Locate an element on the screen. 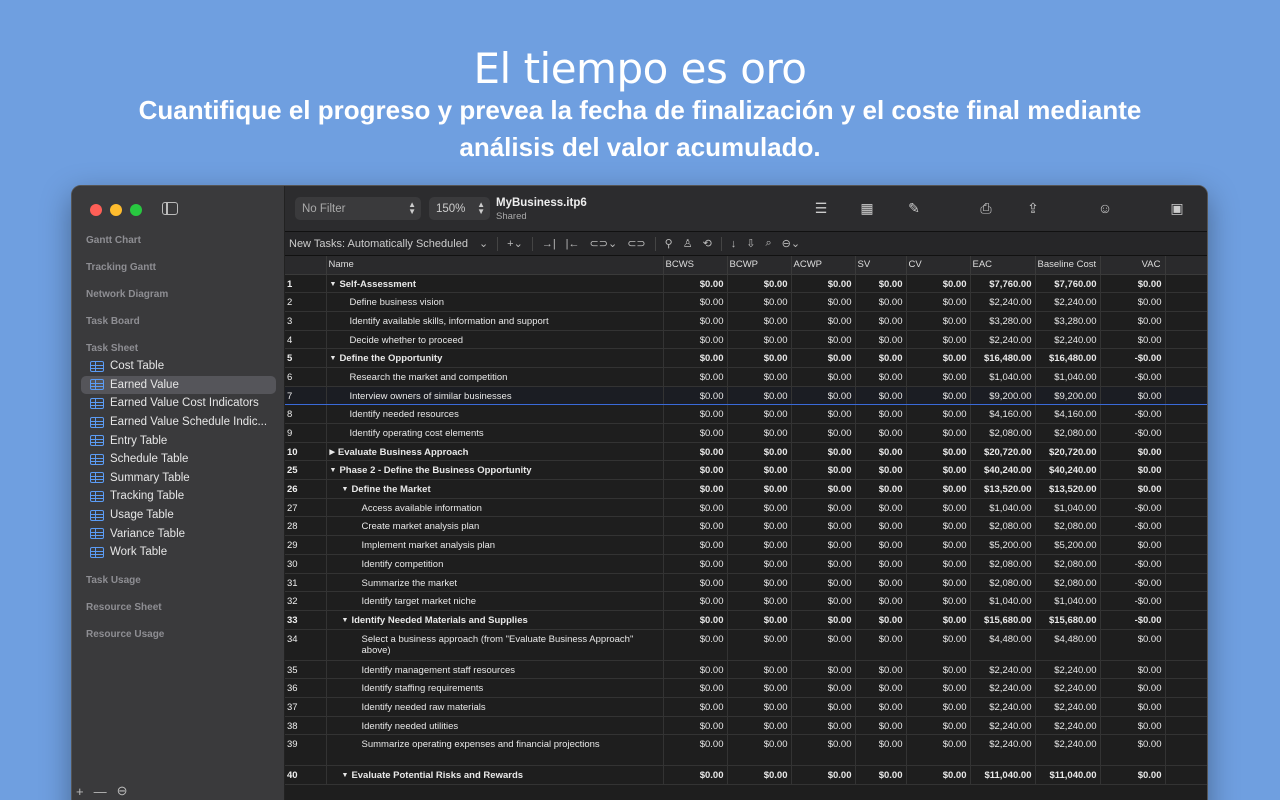  import-icon: ⇩ is located at coordinates (750, 243).